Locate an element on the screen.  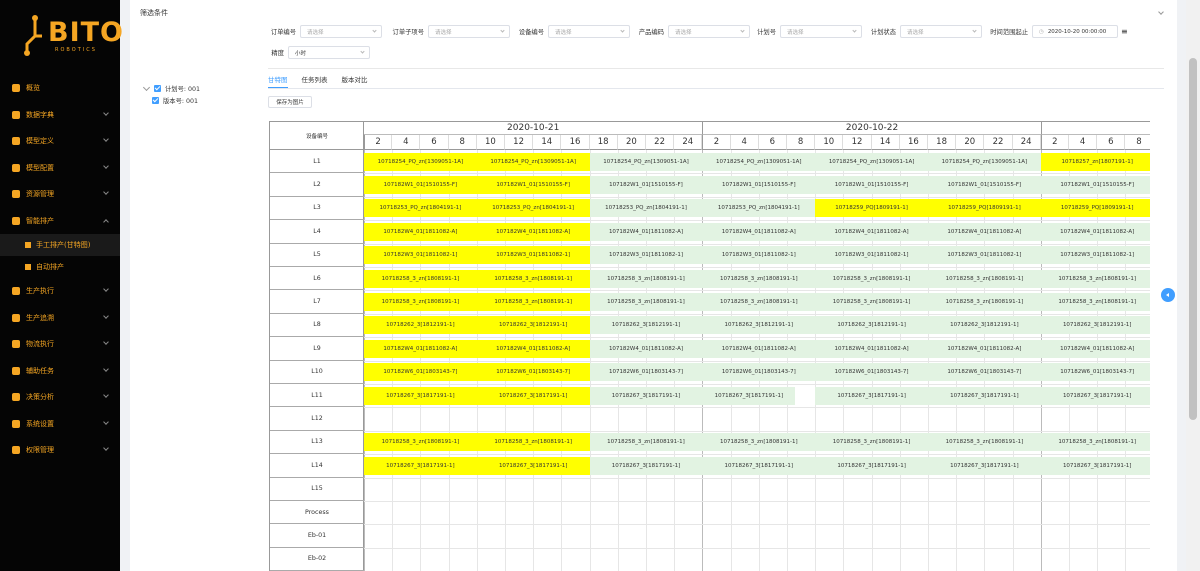
sidebar-item-8: 物流执行 is located at coordinates (60, 344).